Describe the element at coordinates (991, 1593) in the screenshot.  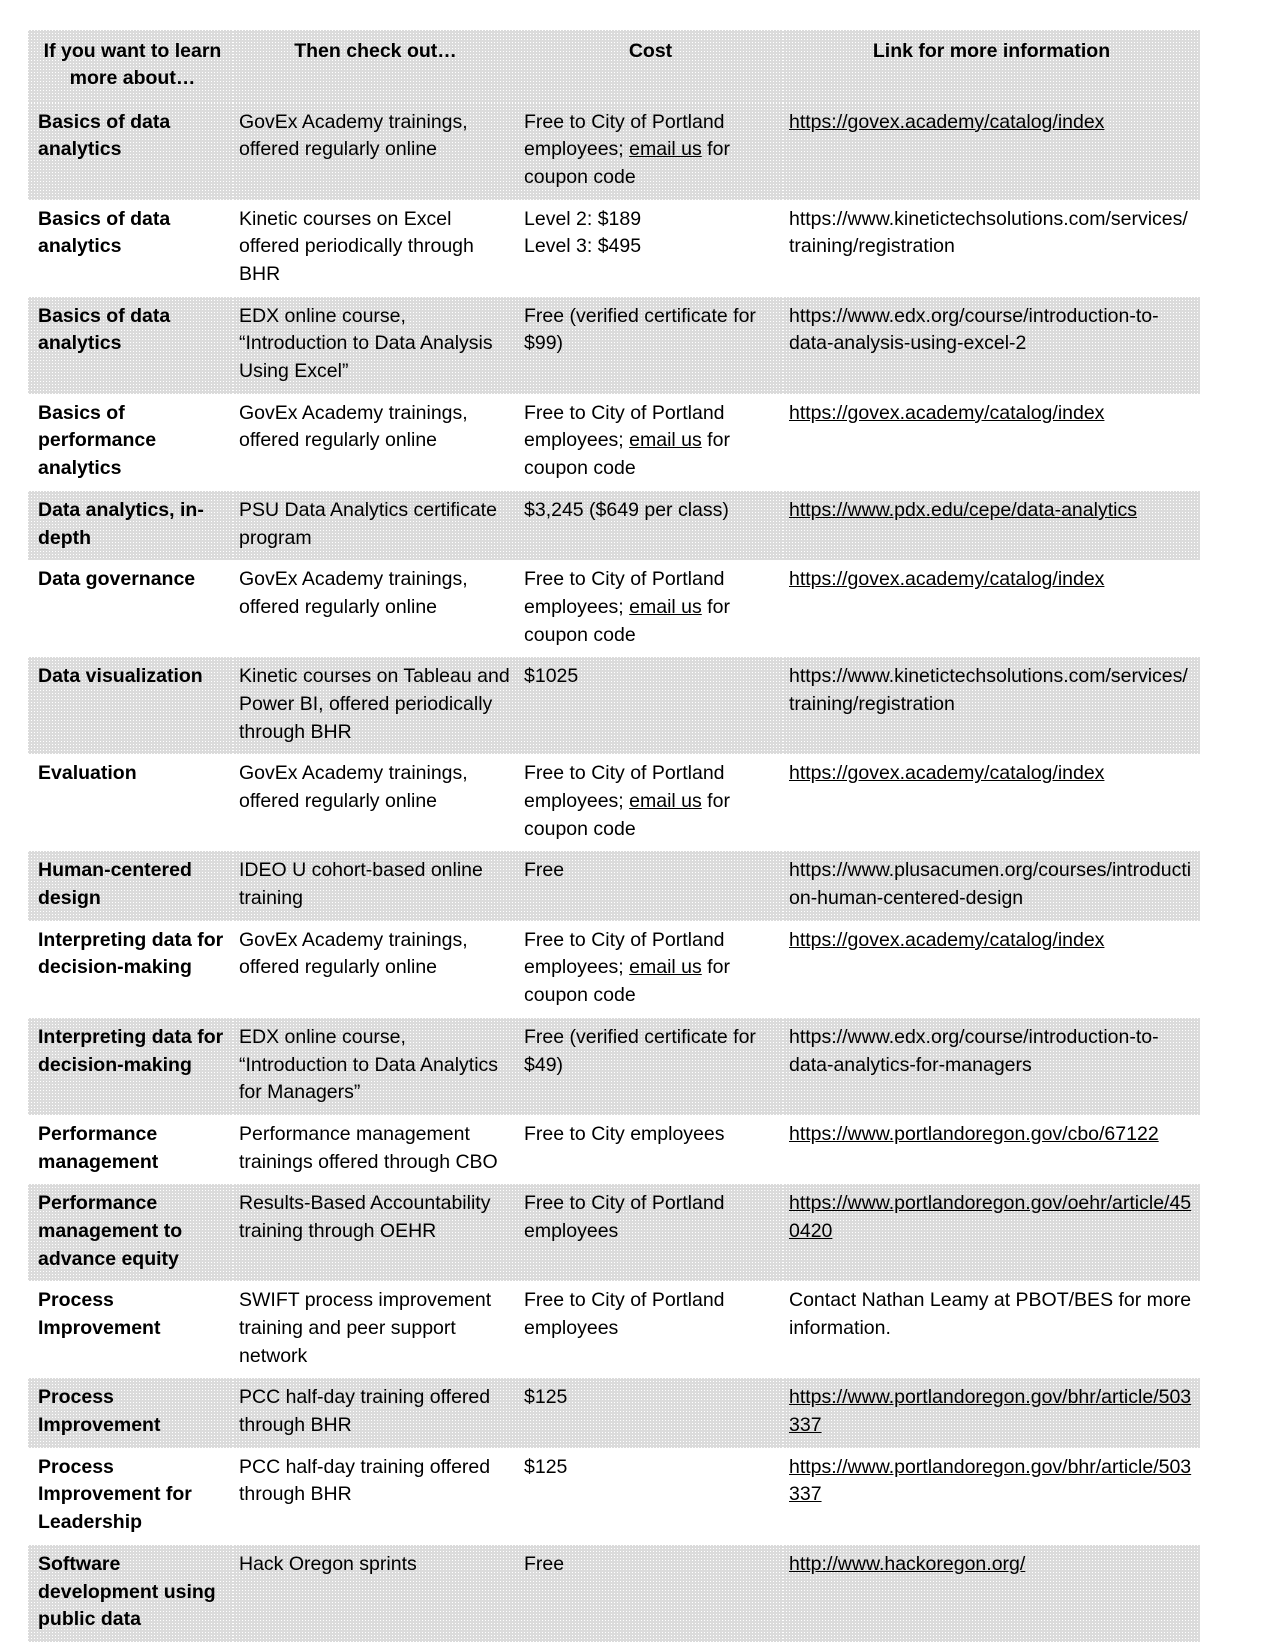
I see `cell-link: http://www.hackoregon.org/` at that location.